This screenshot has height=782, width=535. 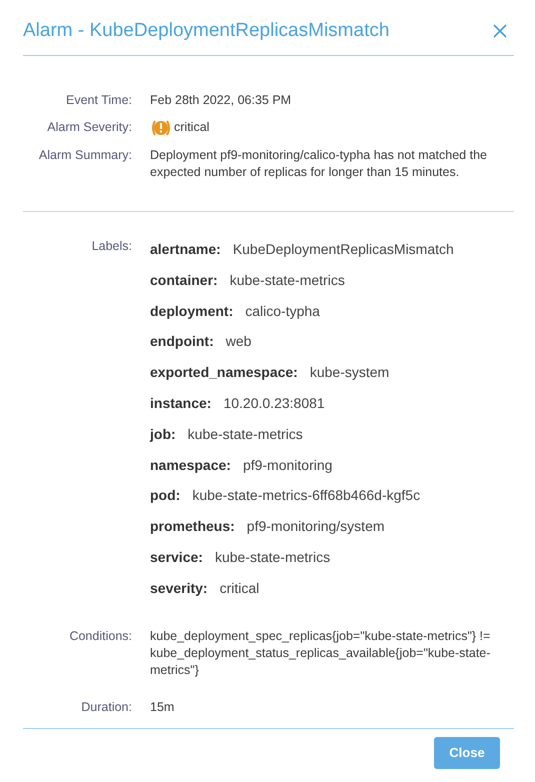 I want to click on label-key: instance:, so click(x=181, y=403).